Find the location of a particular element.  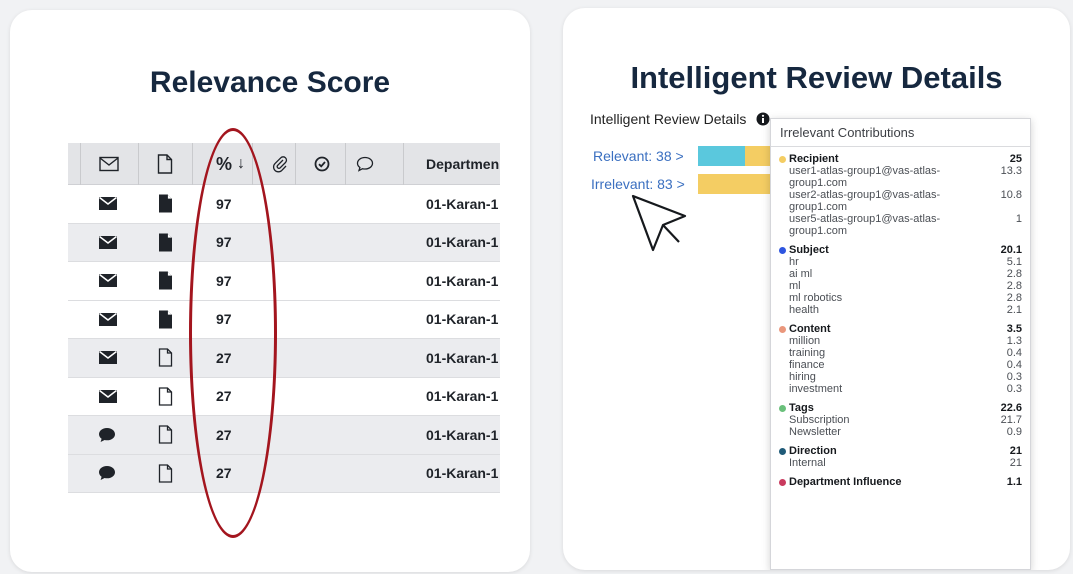

item-value: 10.8 is located at coordinates (1011, 195).